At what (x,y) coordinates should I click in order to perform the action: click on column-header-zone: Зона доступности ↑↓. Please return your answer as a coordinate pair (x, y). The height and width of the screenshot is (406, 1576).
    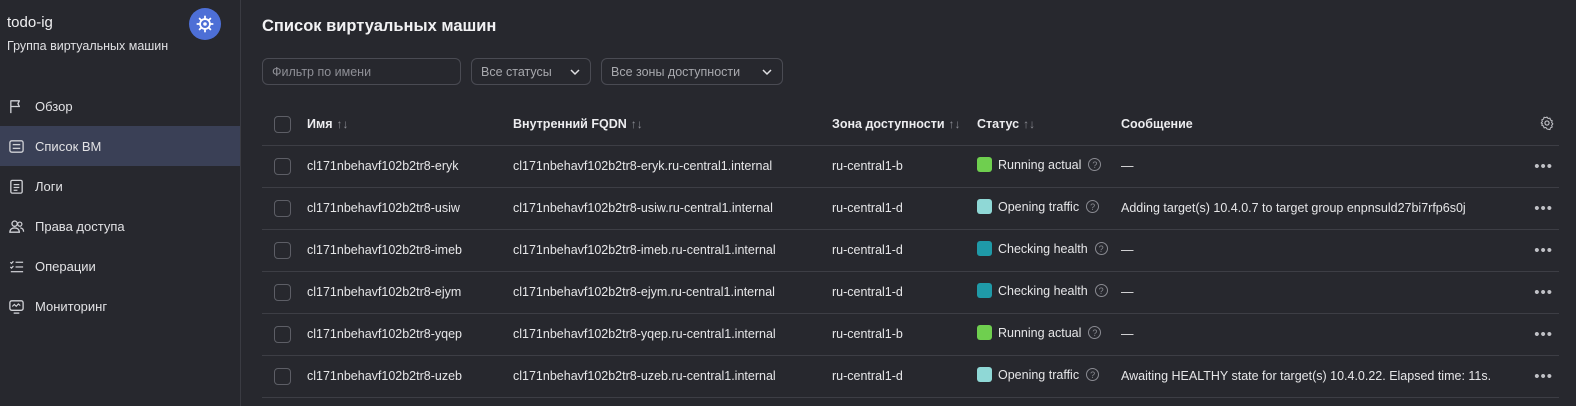
    Looking at the image, I should click on (904, 125).